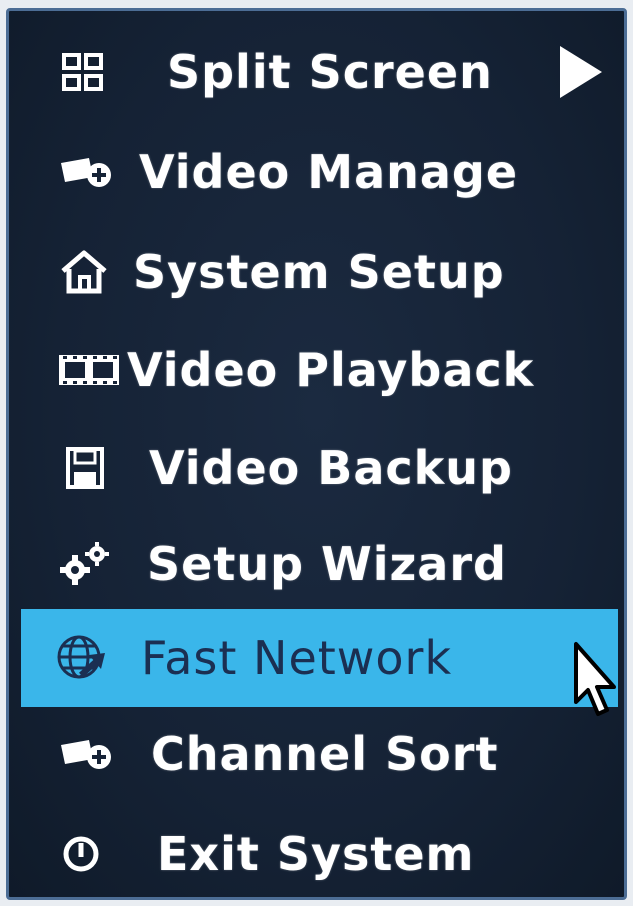 The height and width of the screenshot is (906, 633). Describe the element at coordinates (330, 72) in the screenshot. I see `menu-item-label: Split Screen` at that location.